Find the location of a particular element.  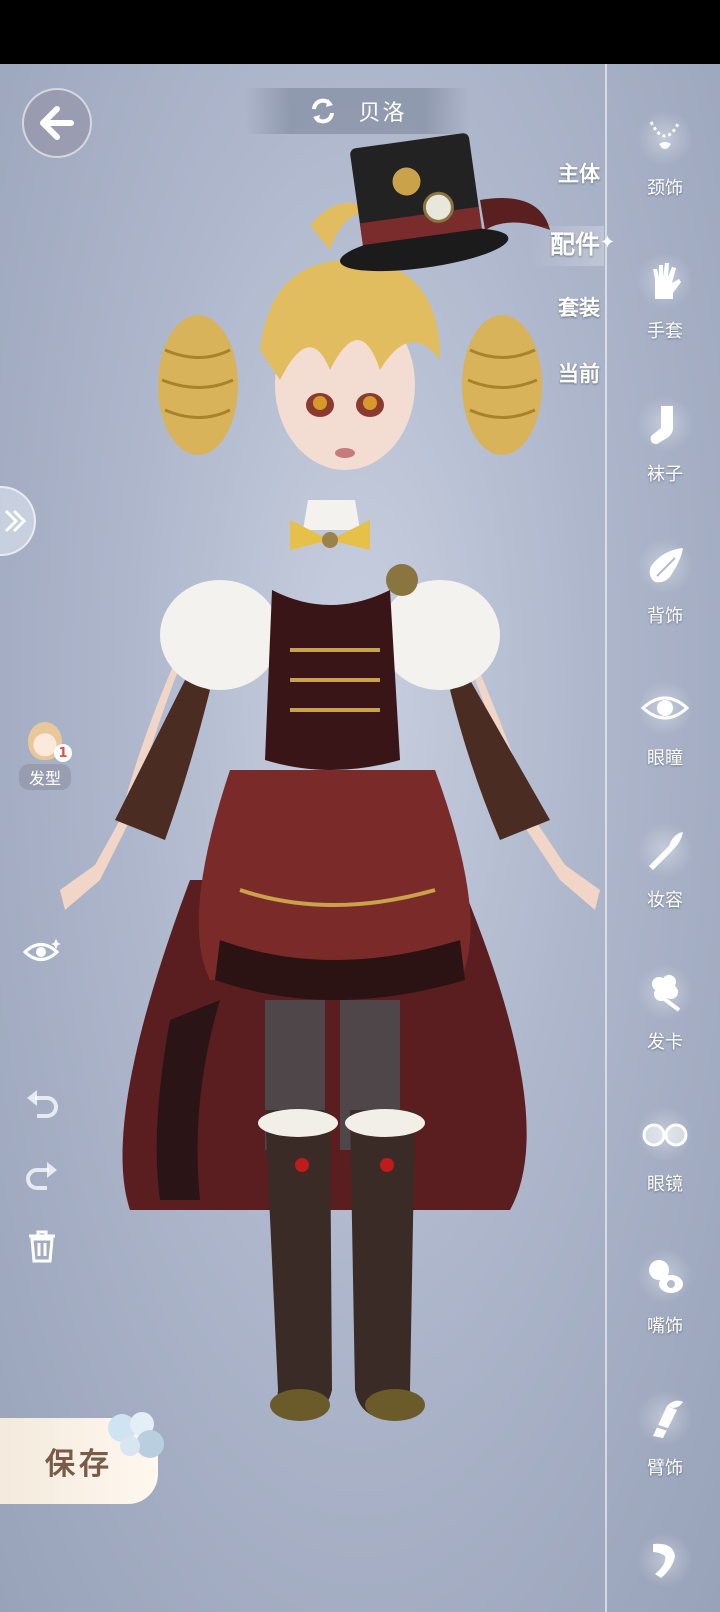

sidebar-item-label: 眼镜 is located at coordinates (665, 1184).